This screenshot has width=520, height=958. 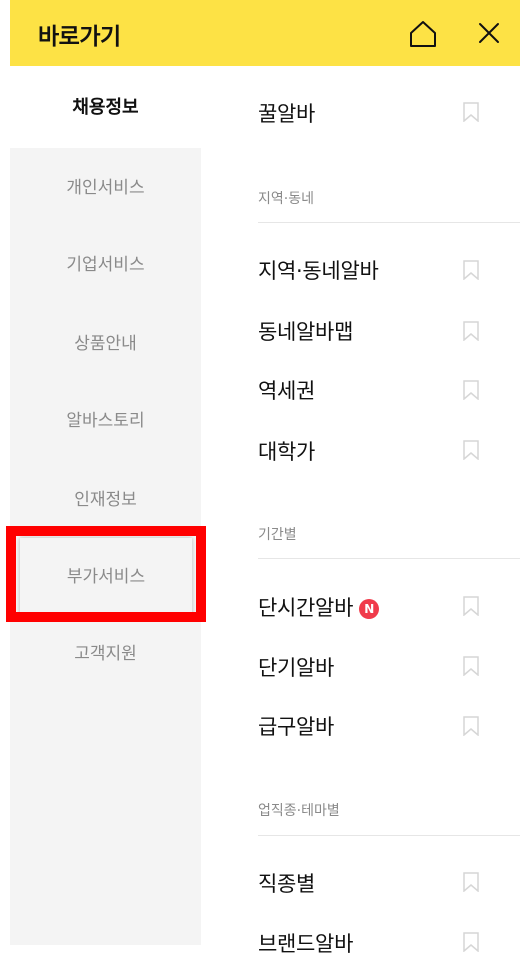 I want to click on category-additional-service: 부가서비스, so click(x=106, y=577).